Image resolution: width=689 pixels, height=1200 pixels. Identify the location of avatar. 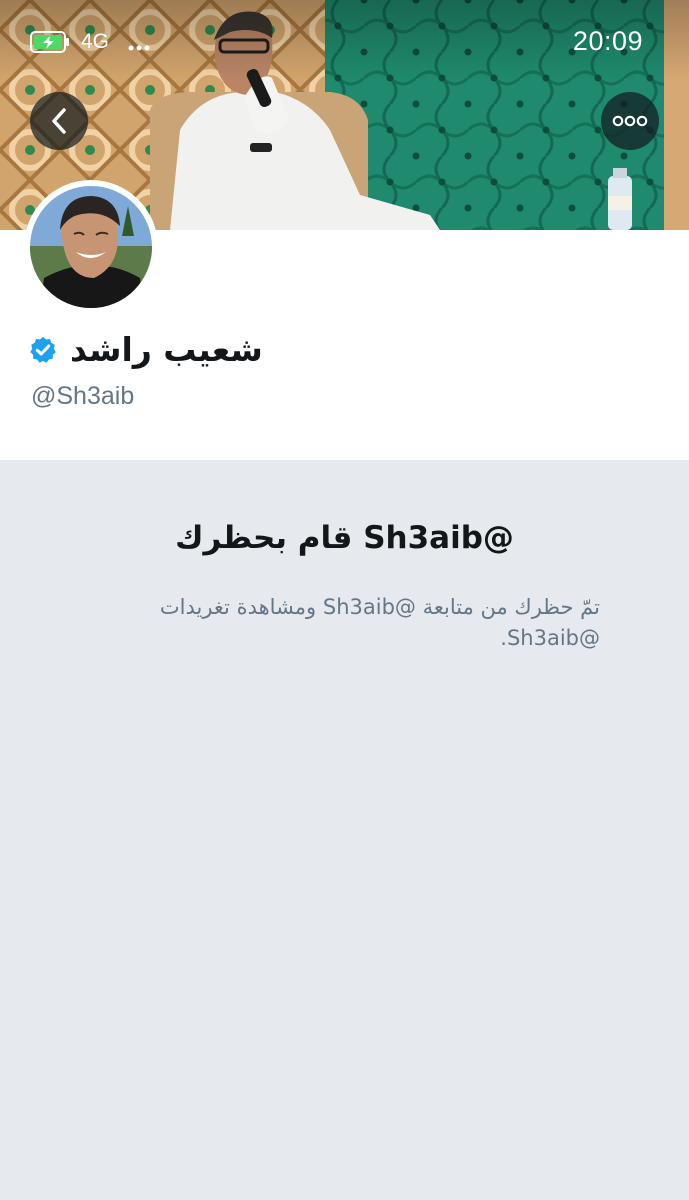
(91, 247).